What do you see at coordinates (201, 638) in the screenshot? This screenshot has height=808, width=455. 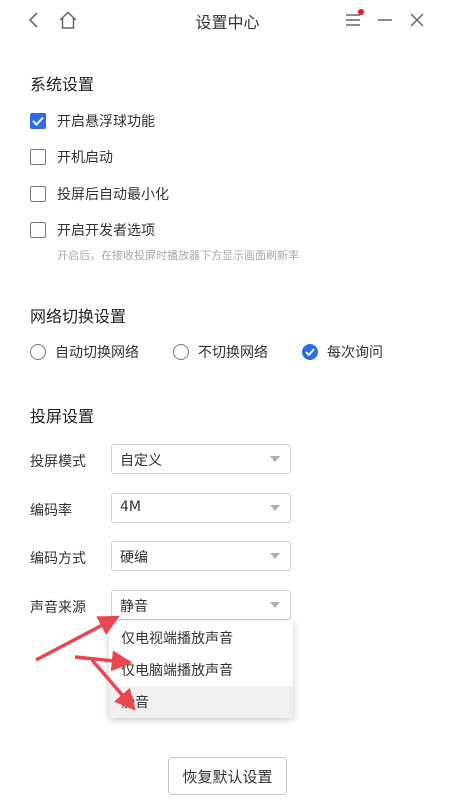 I see `dropdown-option-tv-audio: 仅电视端播放声音` at bounding box center [201, 638].